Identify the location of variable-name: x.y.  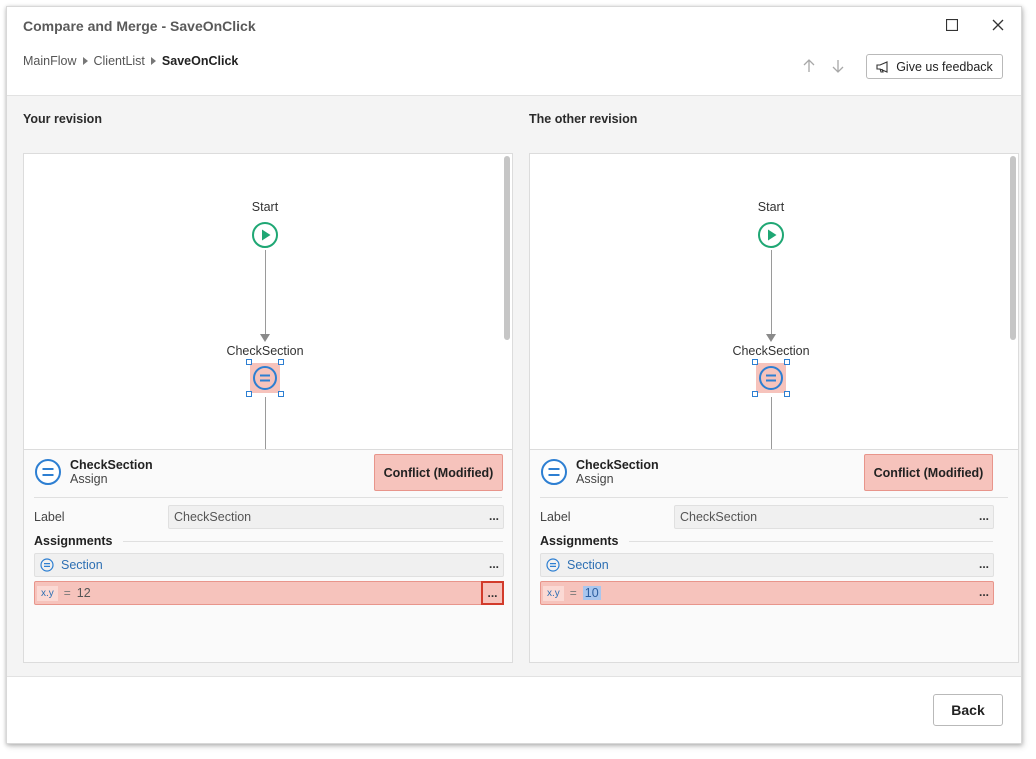
(553, 593).